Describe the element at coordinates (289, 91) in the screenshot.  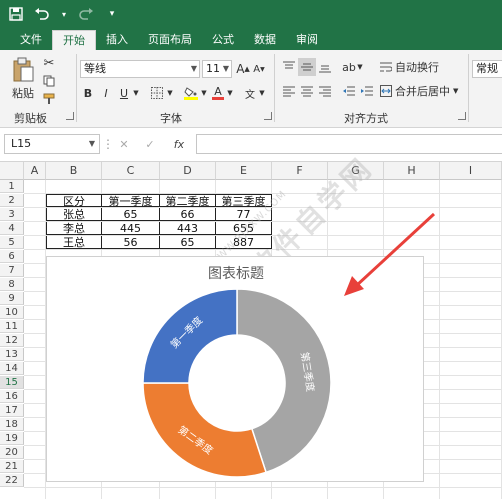
I see `align-left-icon` at that location.